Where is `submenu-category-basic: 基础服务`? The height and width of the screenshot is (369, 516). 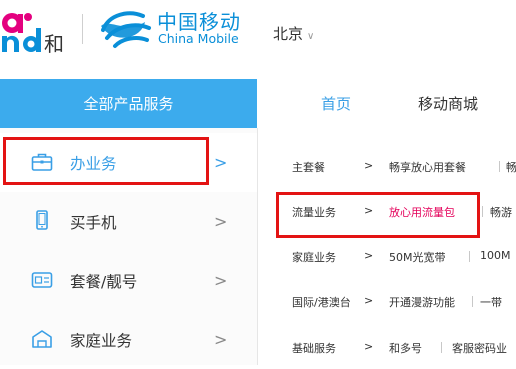 submenu-category-basic: 基础服务 is located at coordinates (314, 348).